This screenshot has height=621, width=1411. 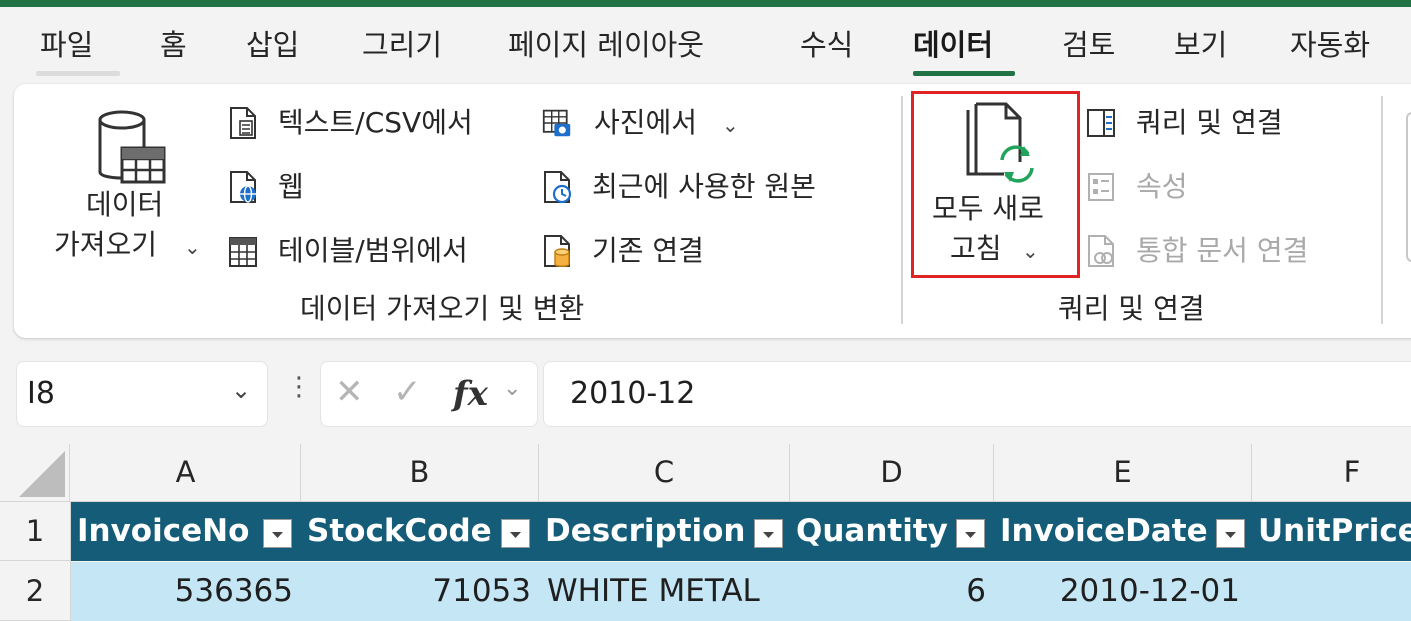 I want to click on tab-review: 검토, so click(x=1088, y=45).